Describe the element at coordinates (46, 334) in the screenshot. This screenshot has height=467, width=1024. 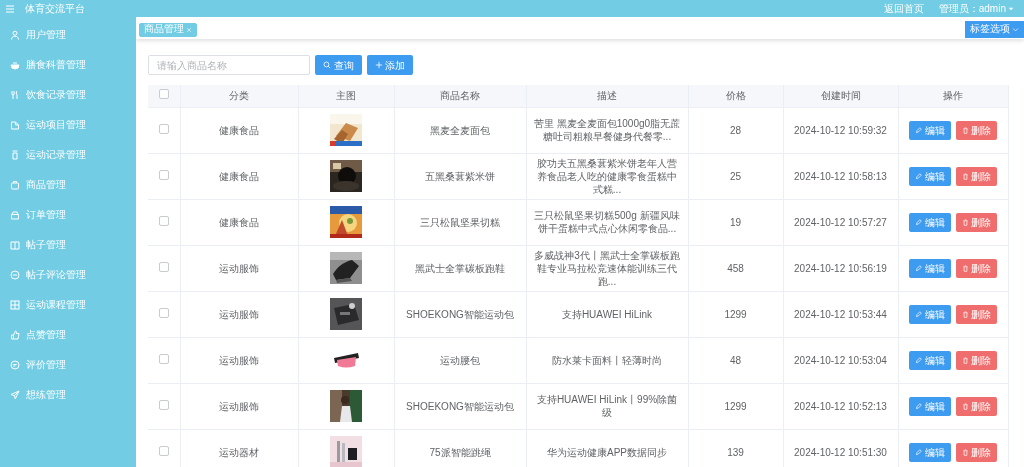
I see `sidebar-item: 点赞管理` at that location.